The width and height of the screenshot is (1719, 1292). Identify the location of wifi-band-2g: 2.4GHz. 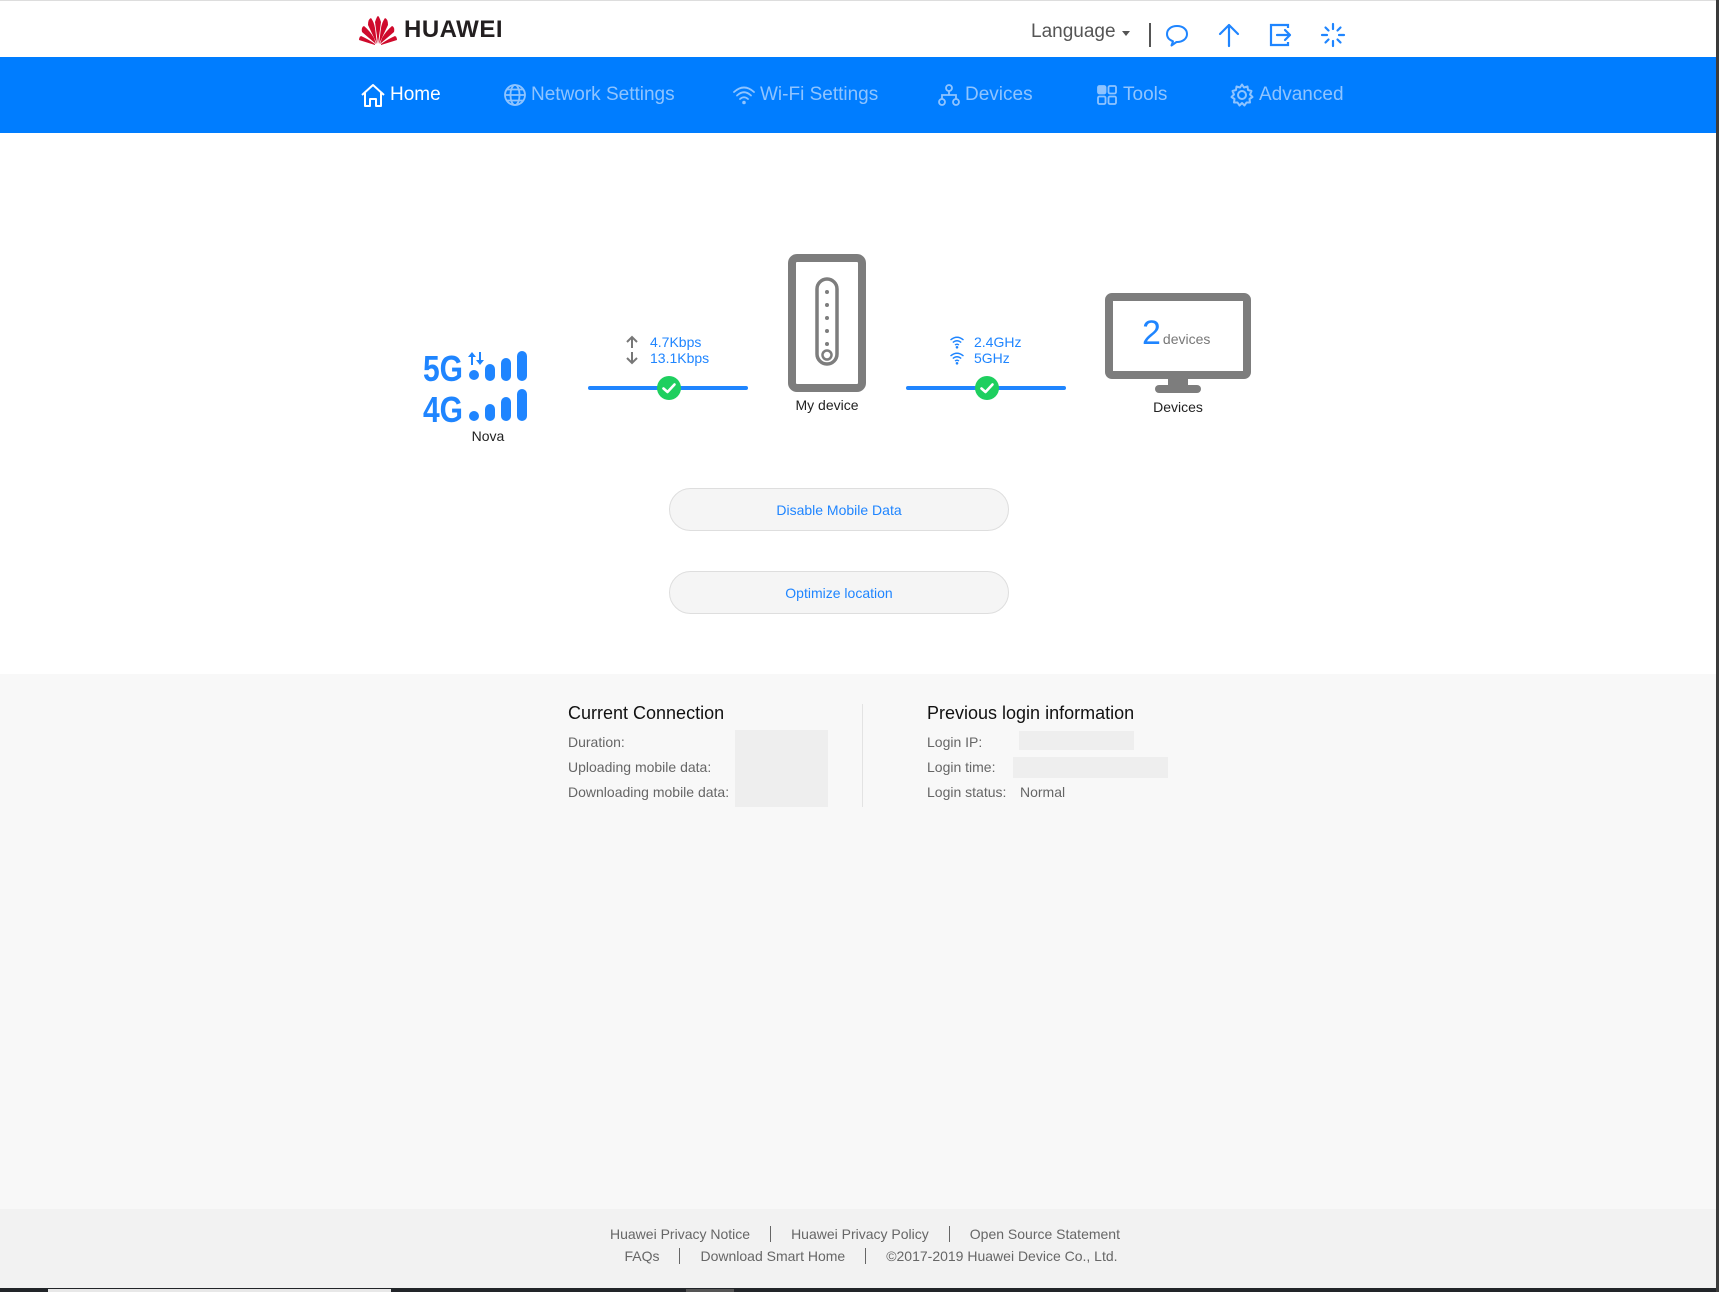
(998, 342).